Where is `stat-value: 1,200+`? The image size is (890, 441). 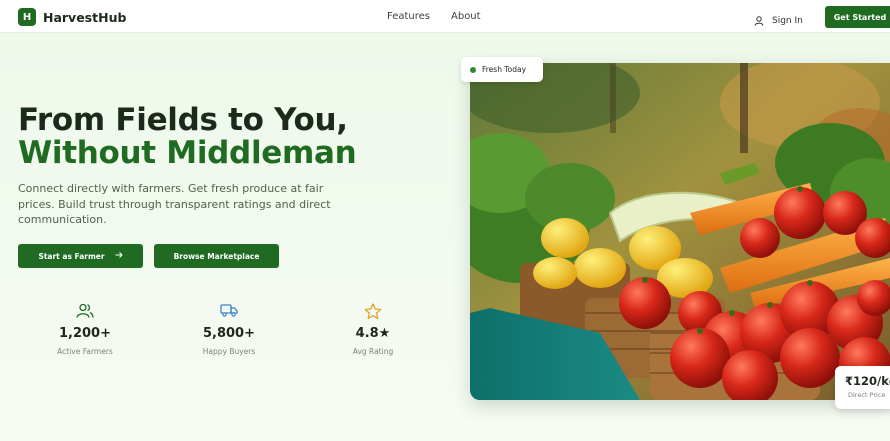
stat-value: 1,200+ is located at coordinates (84, 333).